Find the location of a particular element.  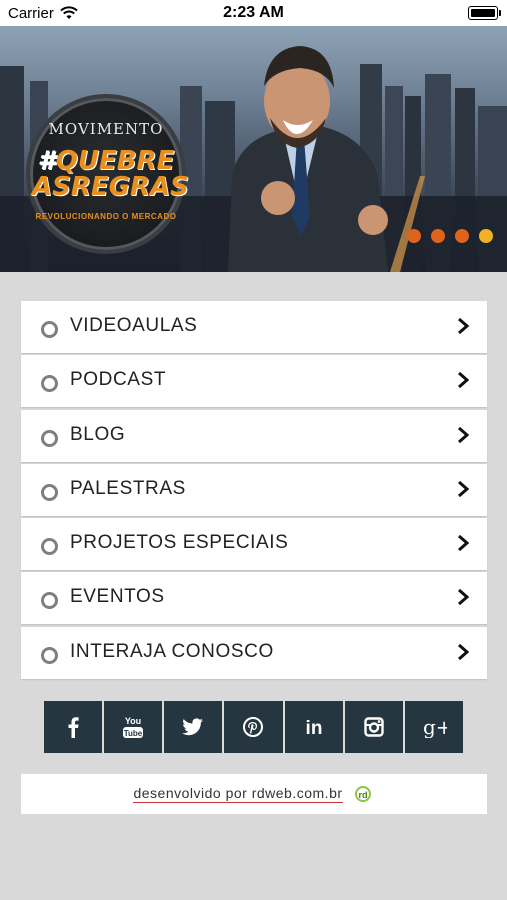

rdweb-logo-text: rd is located at coordinates (362, 795).